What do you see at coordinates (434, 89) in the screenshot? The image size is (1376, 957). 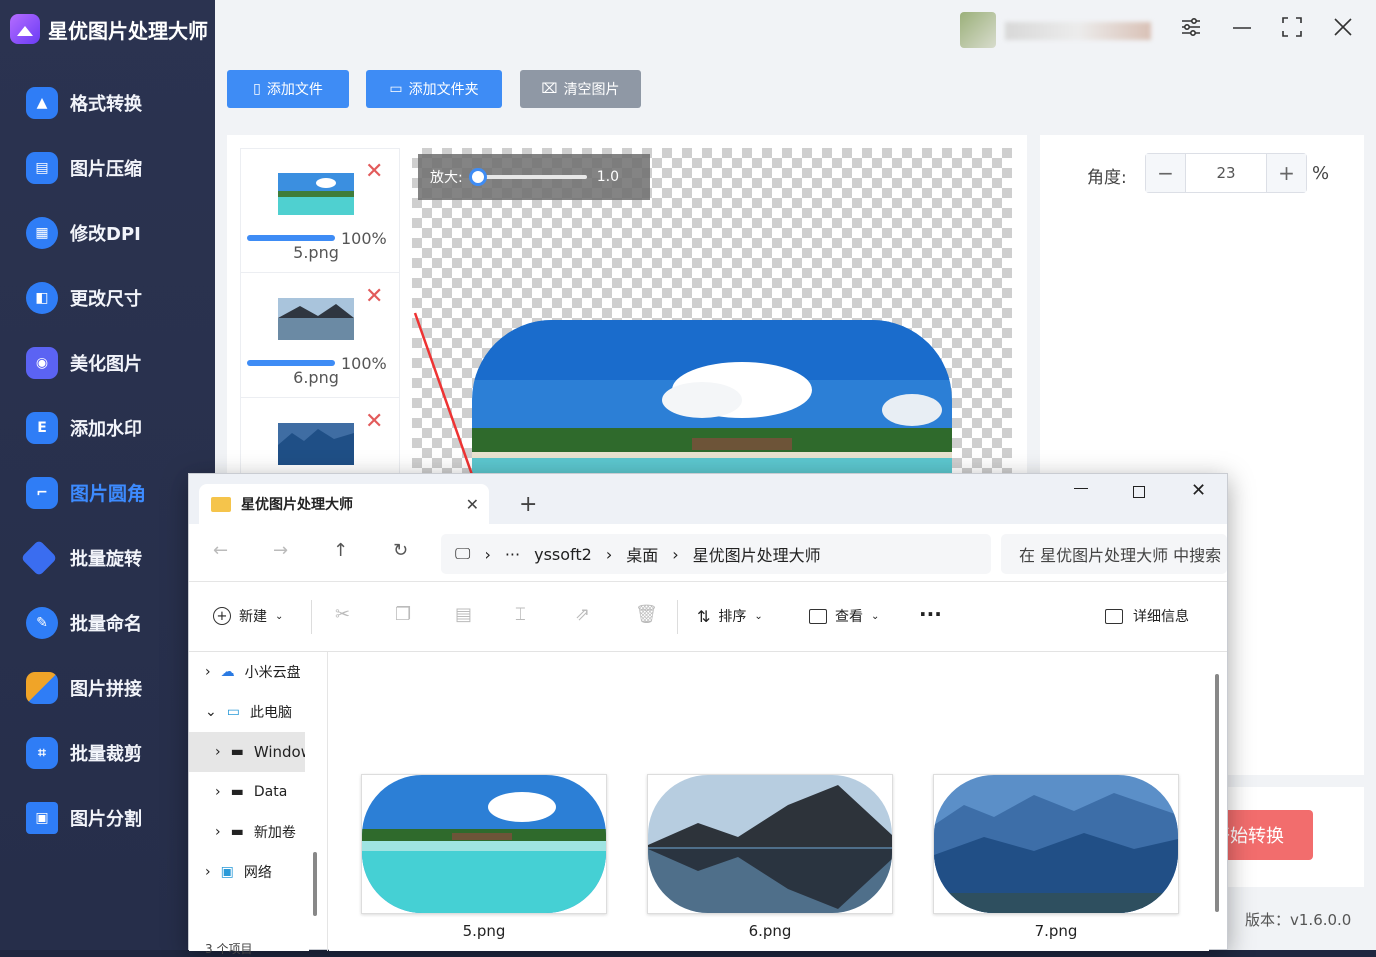 I see `add-folder-button: ▭ 添加文件夹` at bounding box center [434, 89].